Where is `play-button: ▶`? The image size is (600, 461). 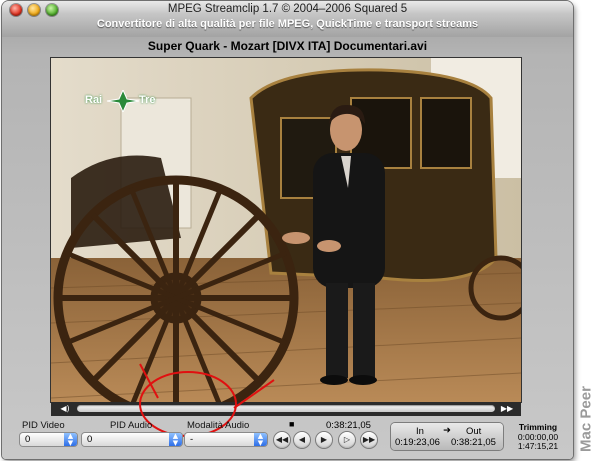
play-button: ▶ is located at coordinates (324, 440).